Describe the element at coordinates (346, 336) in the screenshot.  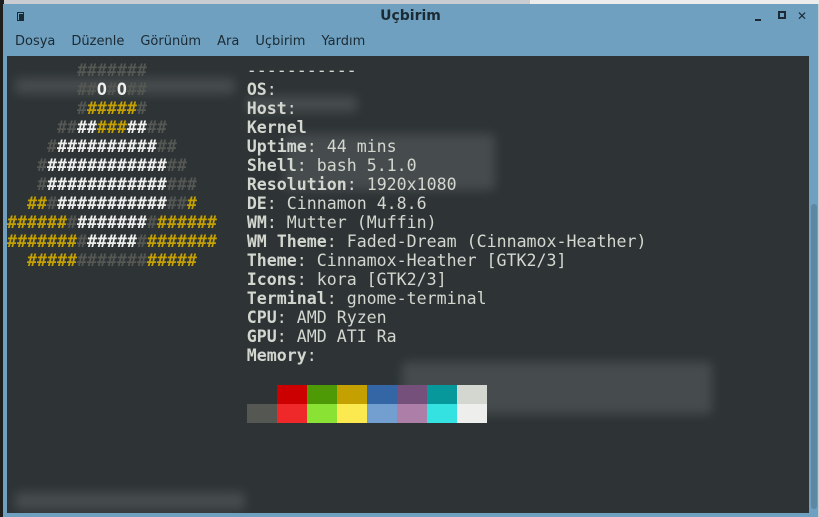
I see `info-value: AMD ATI Ra` at that location.